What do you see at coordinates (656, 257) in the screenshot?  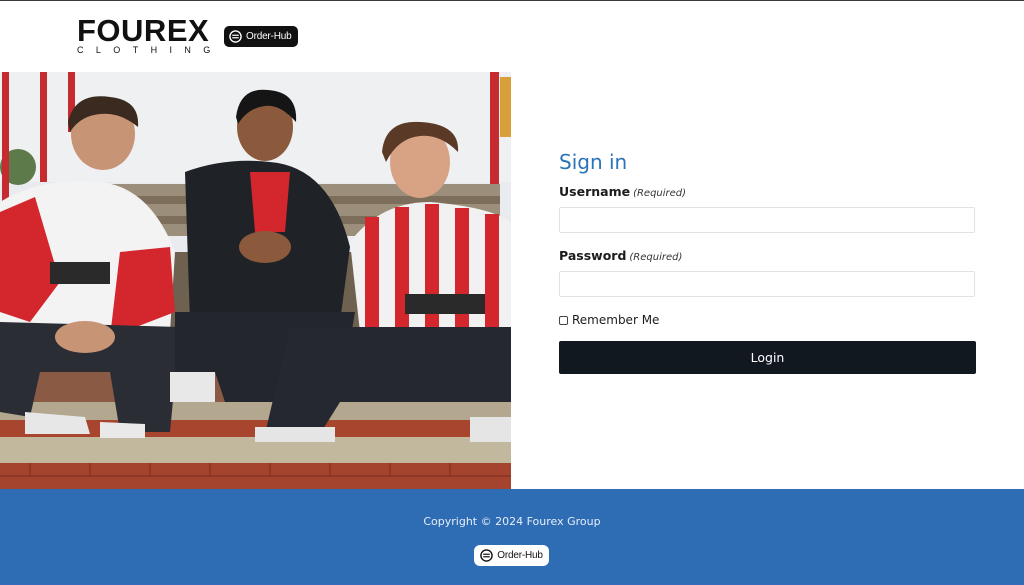 I see `password-required-note: (Required)` at bounding box center [656, 257].